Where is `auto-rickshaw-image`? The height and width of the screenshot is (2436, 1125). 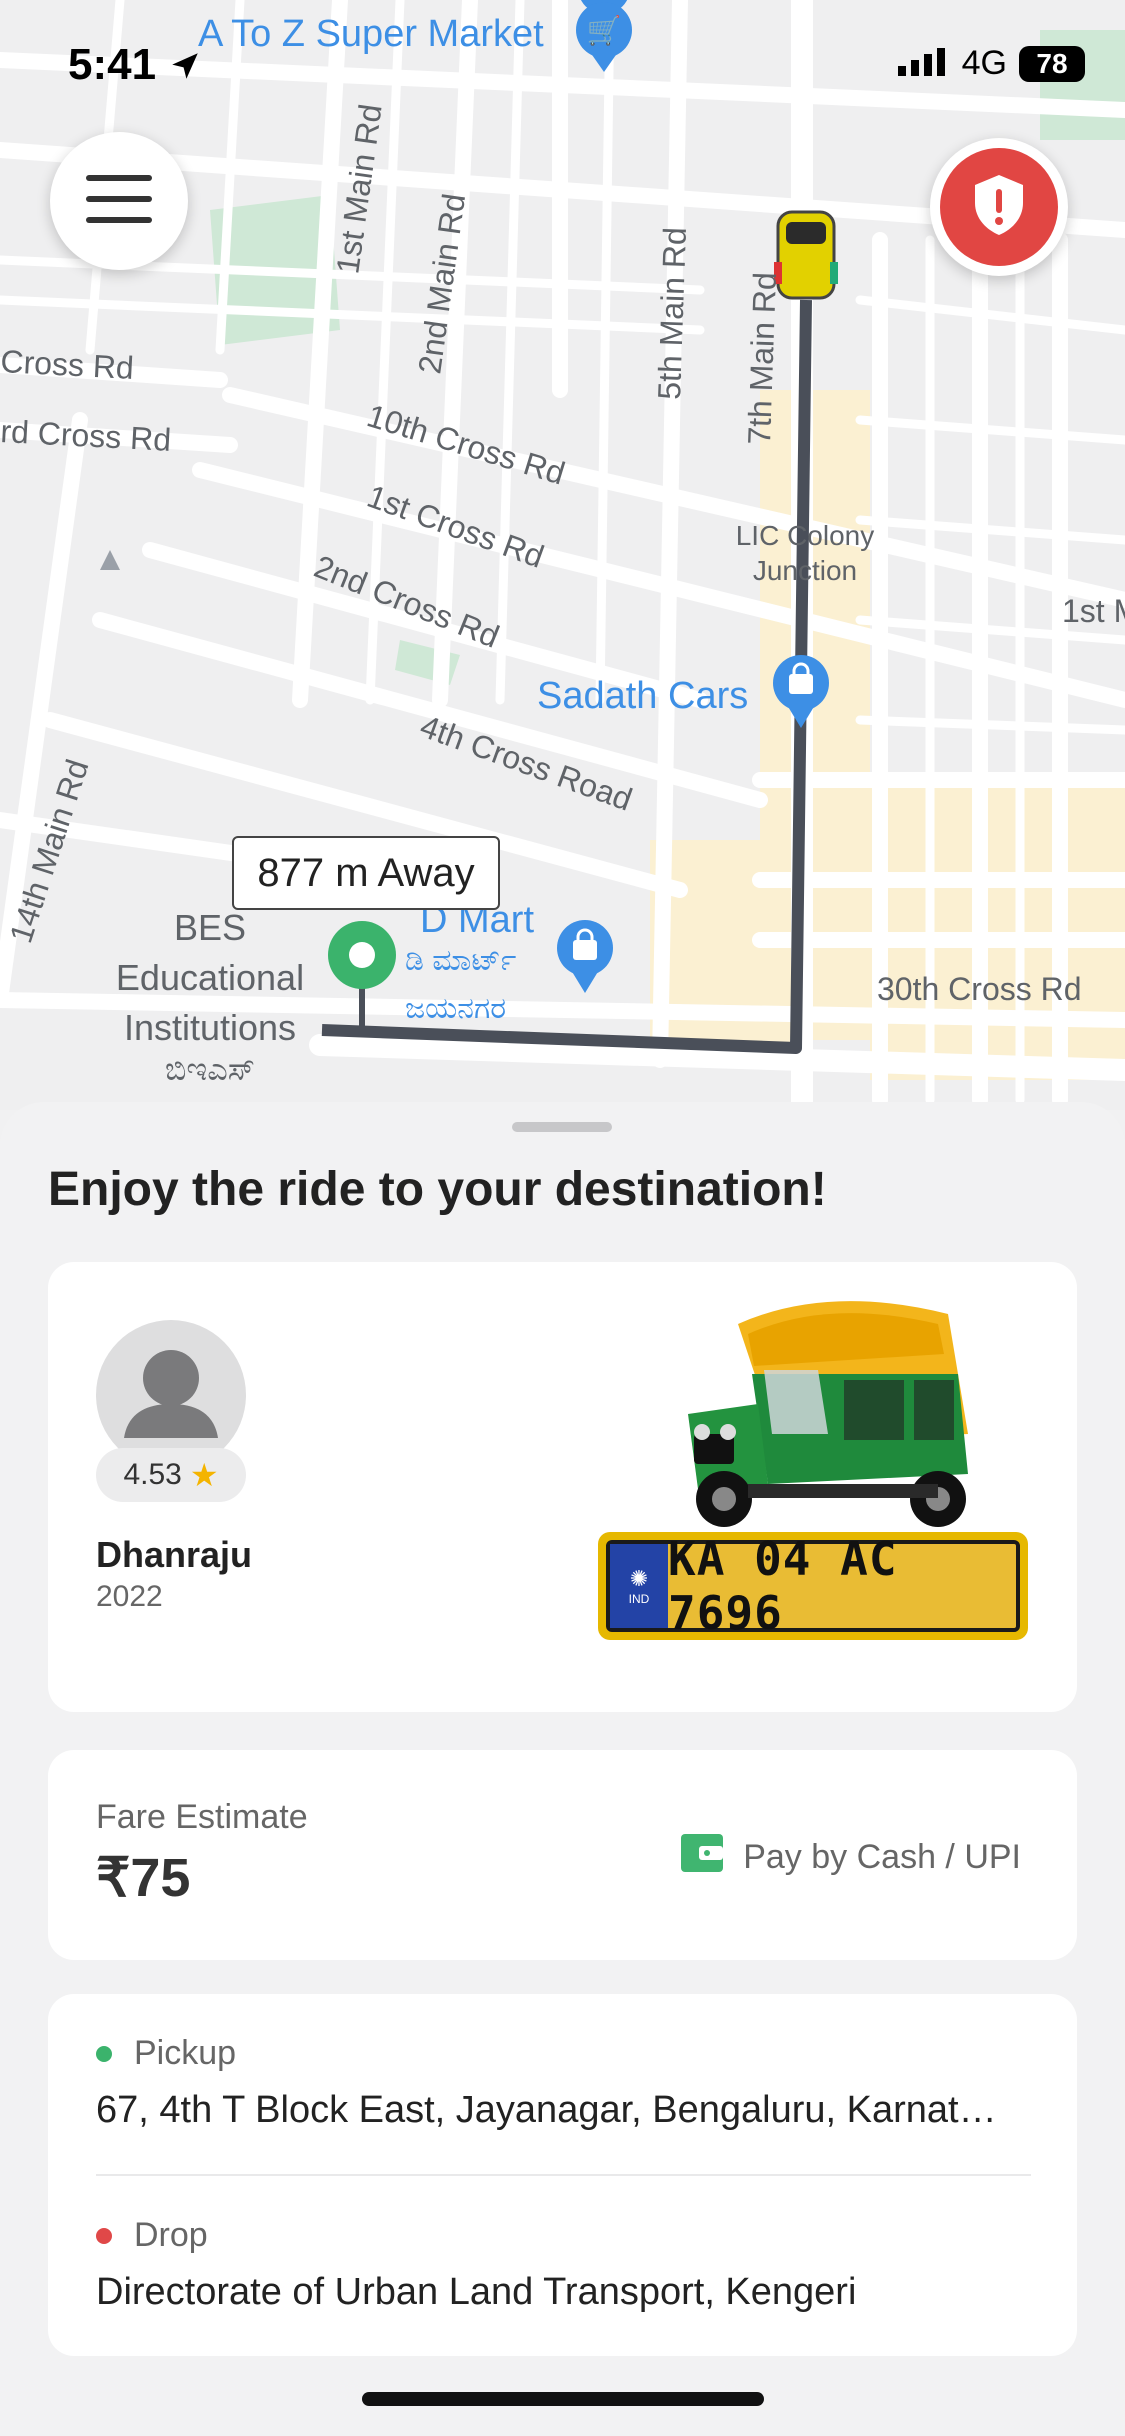 auto-rickshaw-image is located at coordinates (838, 1411).